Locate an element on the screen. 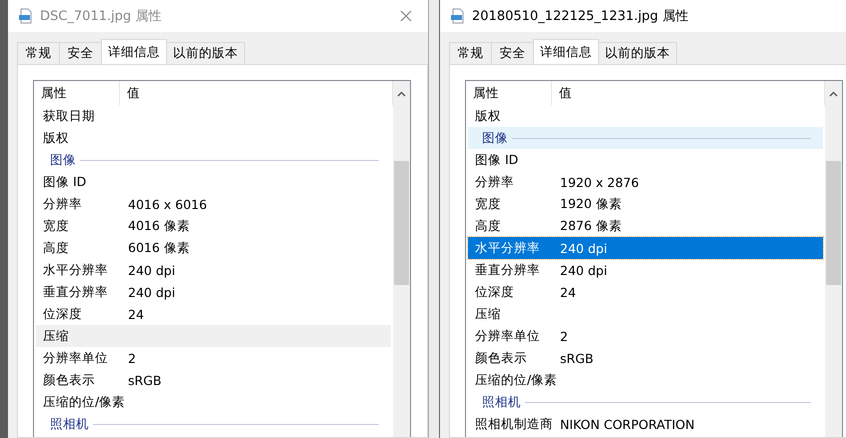  property-row: 高度 6016 像素 is located at coordinates (213, 248).